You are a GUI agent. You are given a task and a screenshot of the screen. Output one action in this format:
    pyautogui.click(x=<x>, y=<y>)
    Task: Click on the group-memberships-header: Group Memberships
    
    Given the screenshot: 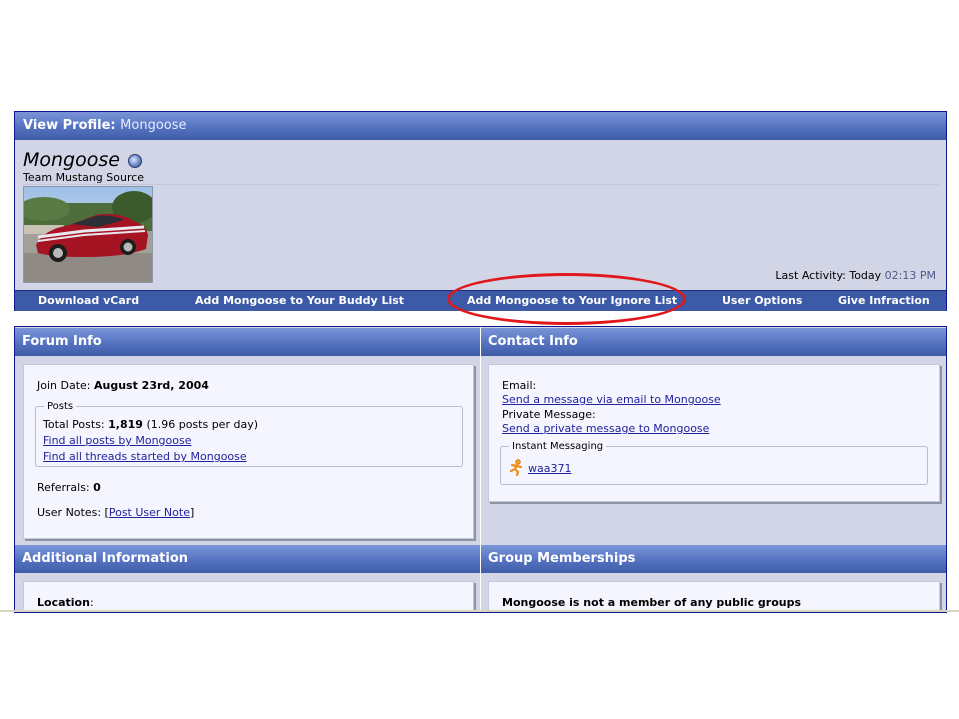 What is the action you would take?
    pyautogui.click(x=713, y=559)
    